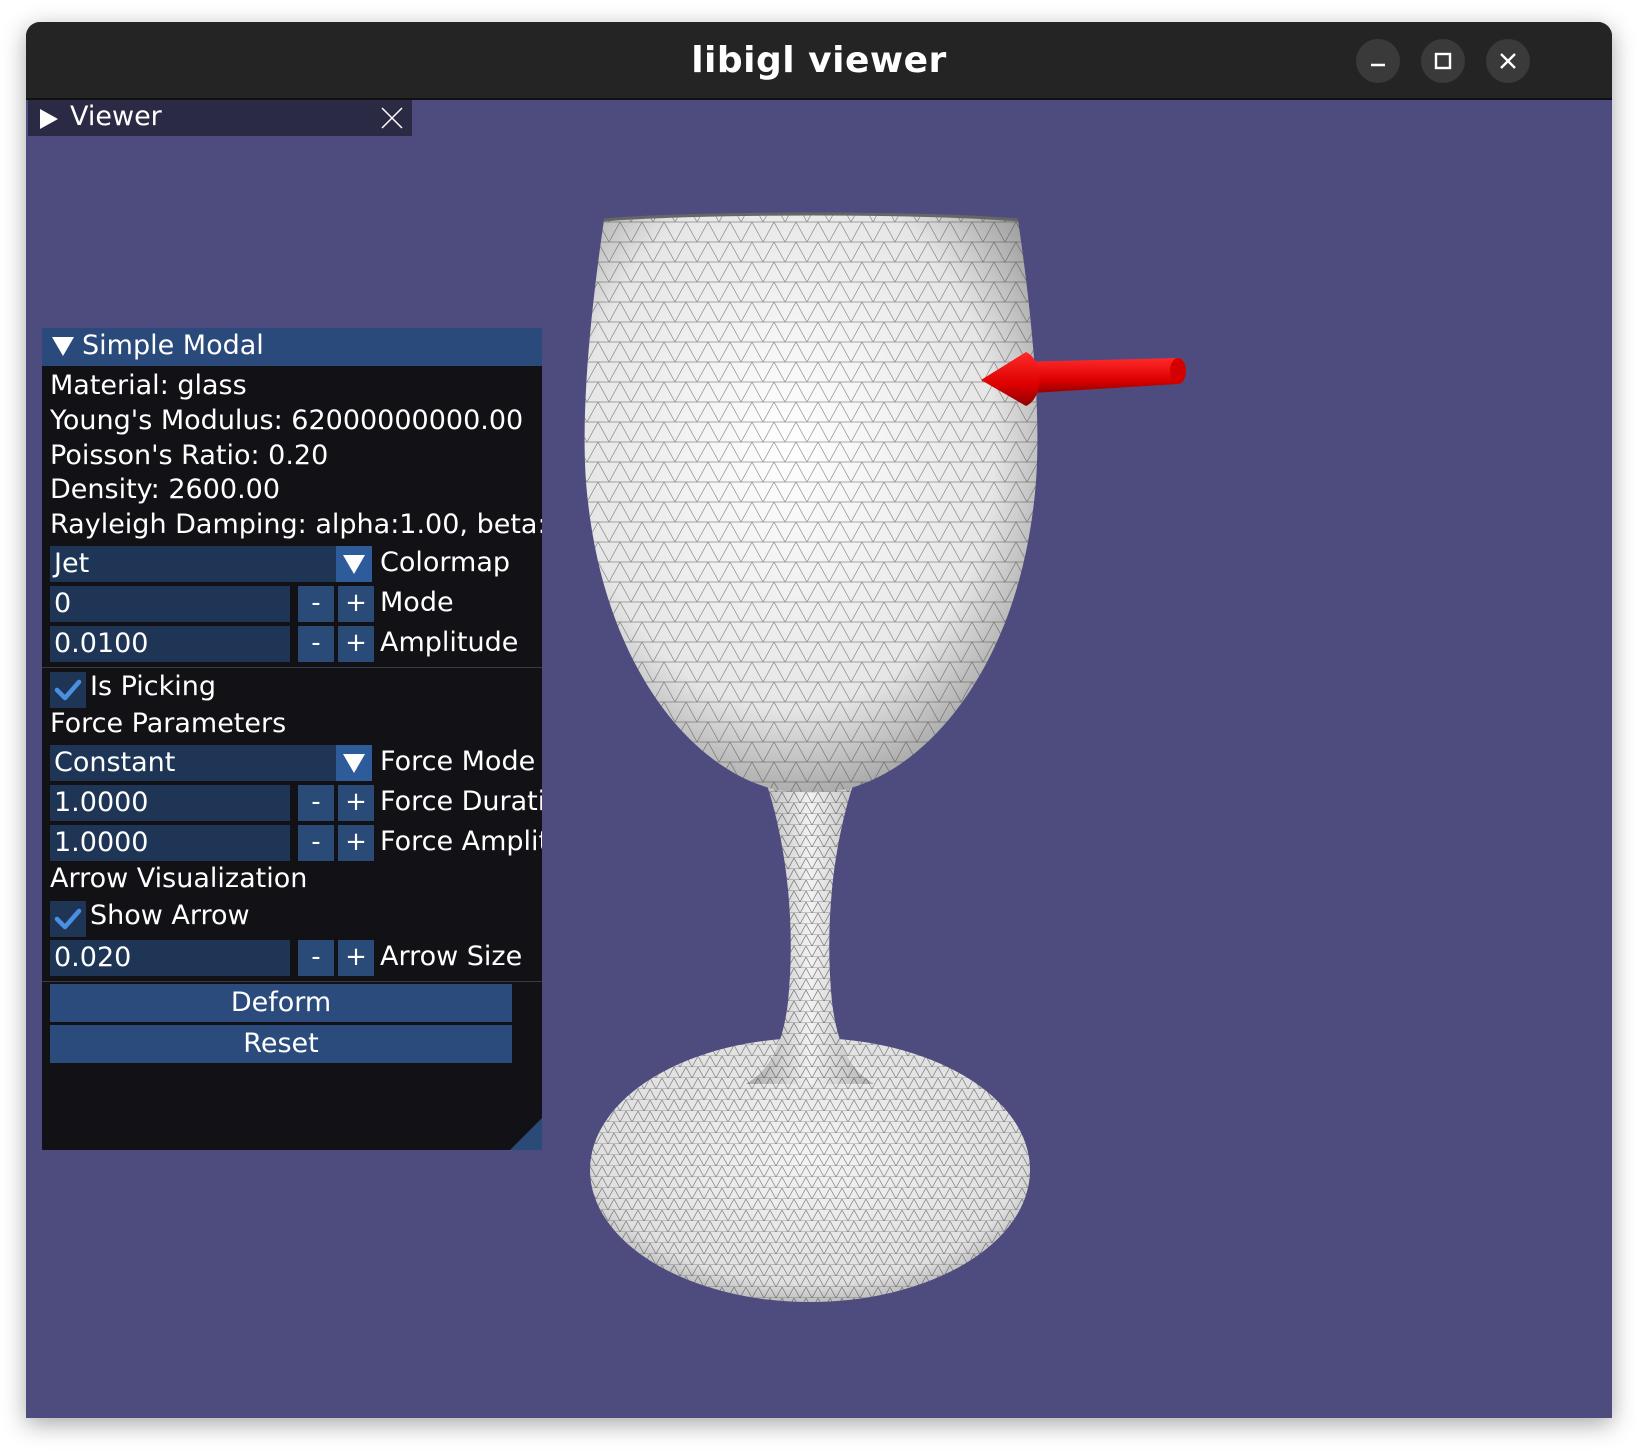  Describe the element at coordinates (287, 420) in the screenshot. I see `youngs-modulus-text: Young's Modulus: 62000000000.00` at that location.